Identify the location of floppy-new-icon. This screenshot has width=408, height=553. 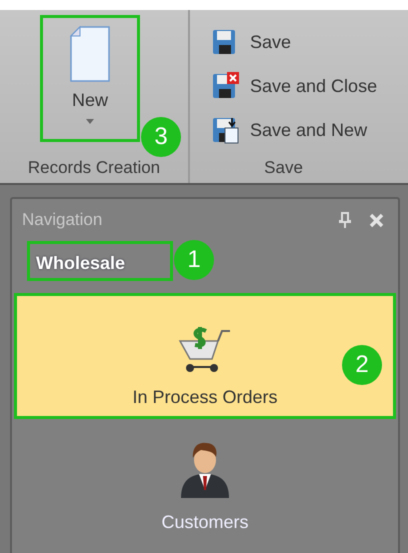
(226, 130).